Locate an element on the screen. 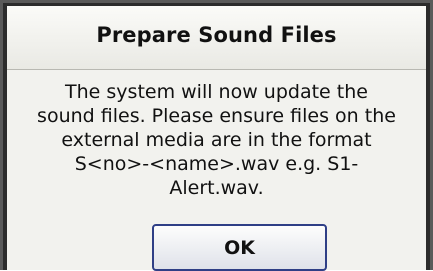 This screenshot has width=433, height=271. ok-button: OK is located at coordinates (239, 247).